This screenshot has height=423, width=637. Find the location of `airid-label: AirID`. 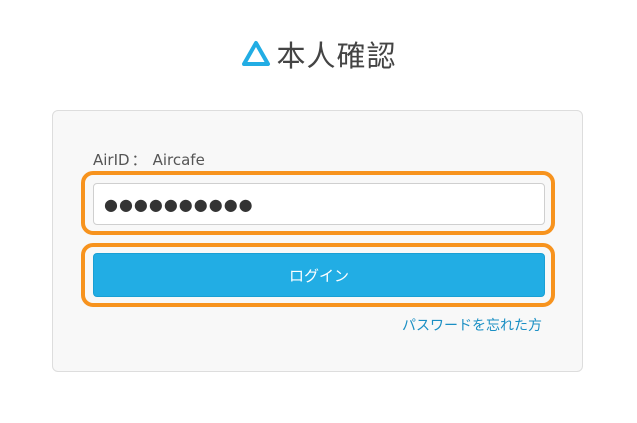

airid-label: AirID is located at coordinates (111, 160).